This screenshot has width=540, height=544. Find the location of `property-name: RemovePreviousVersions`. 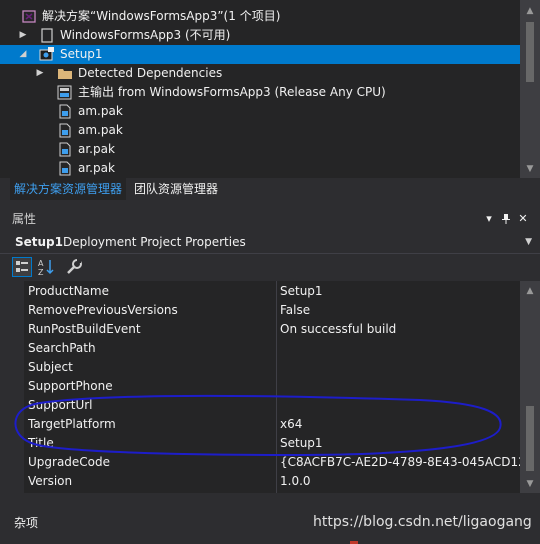

property-name: RemovePreviousVersions is located at coordinates (103, 310).